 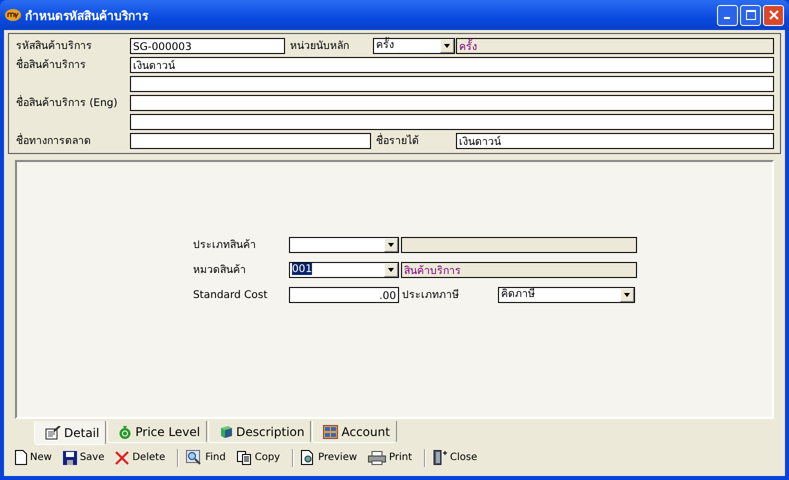 What do you see at coordinates (208, 457) in the screenshot?
I see `toolbar-button: Find` at bounding box center [208, 457].